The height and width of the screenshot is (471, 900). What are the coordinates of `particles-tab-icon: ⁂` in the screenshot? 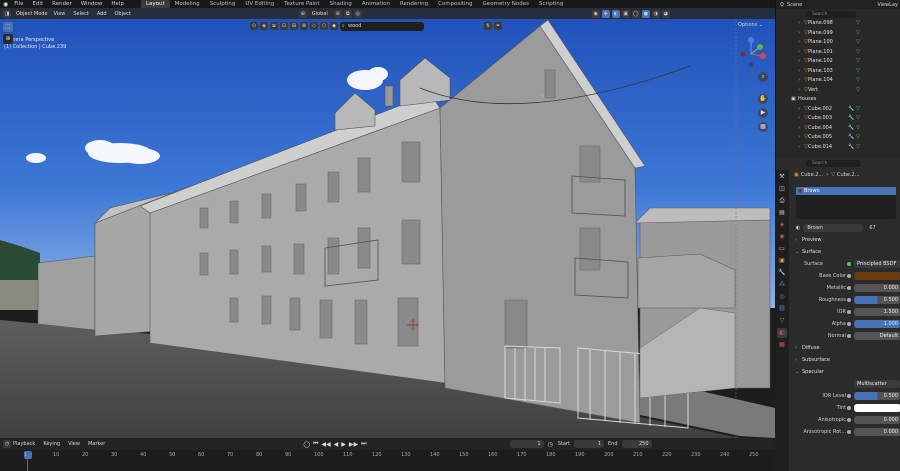 It's located at (782, 285).